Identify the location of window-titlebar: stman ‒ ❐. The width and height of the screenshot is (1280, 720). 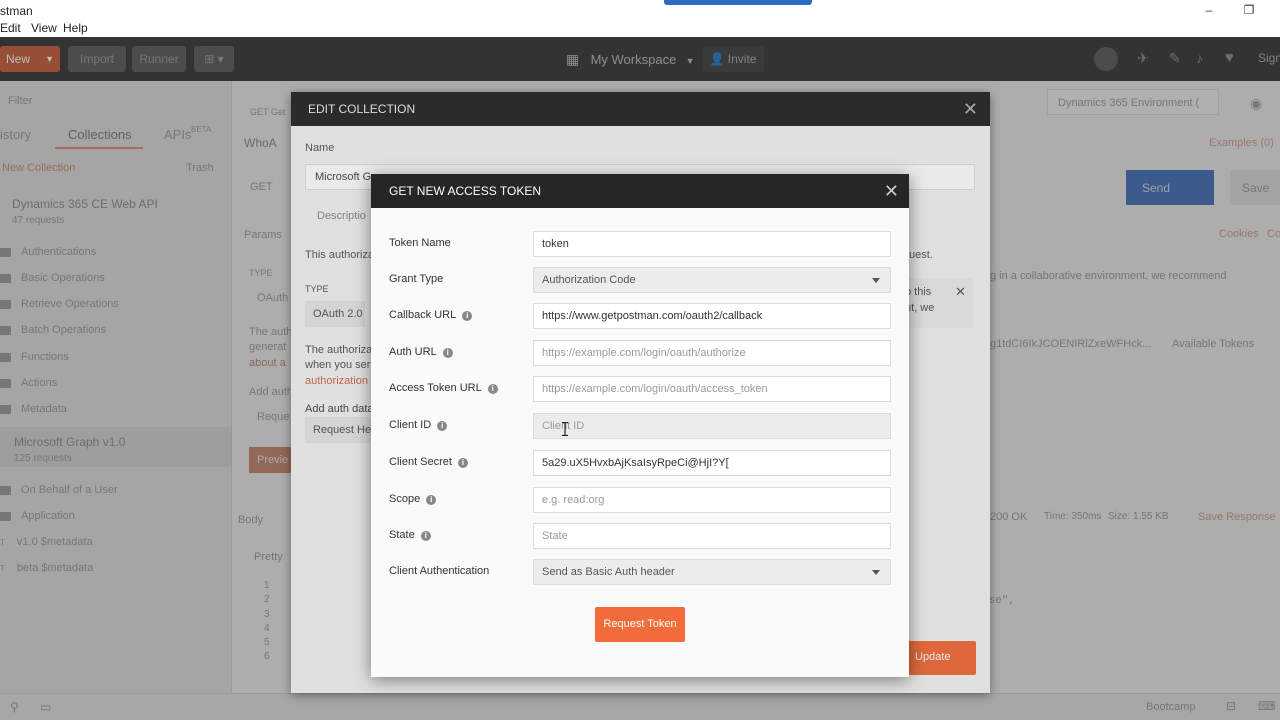
(640, 10).